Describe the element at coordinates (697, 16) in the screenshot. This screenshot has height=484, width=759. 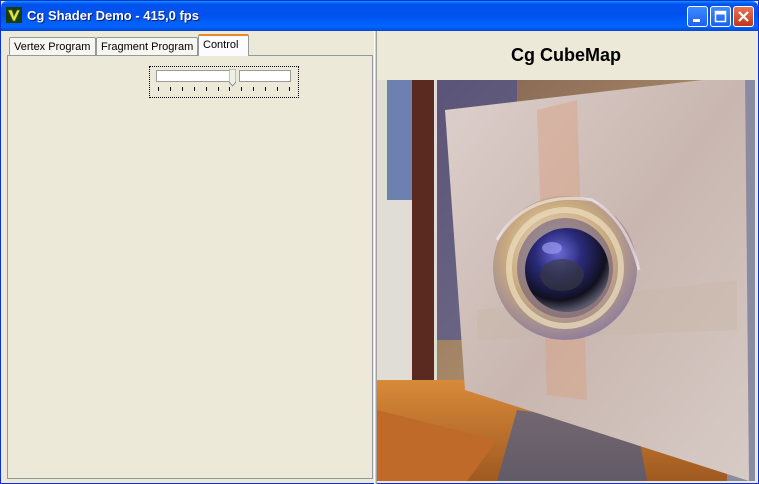
I see `minimize-button` at that location.